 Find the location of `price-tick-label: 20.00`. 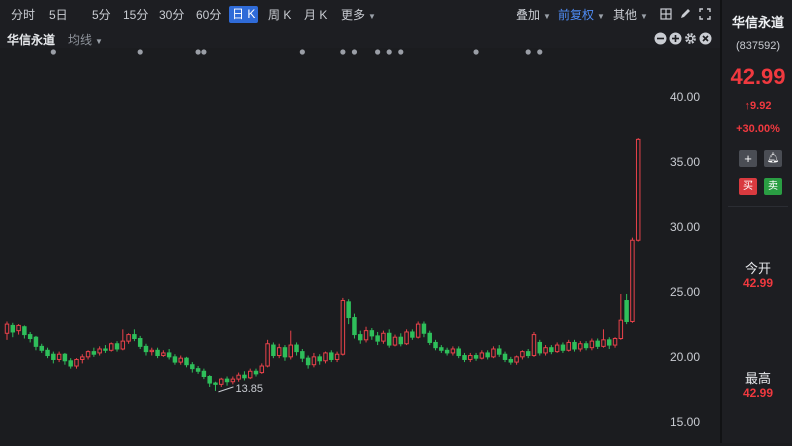

price-tick-label: 20.00 is located at coordinates (685, 357).